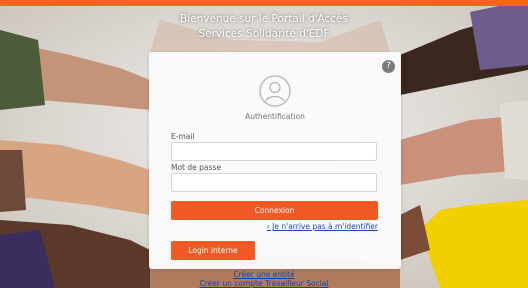 This screenshot has width=528, height=288. Describe the element at coordinates (274, 226) in the screenshot. I see `forgot-credentials-link: › Je n'arrive pas à m'identifier` at that location.